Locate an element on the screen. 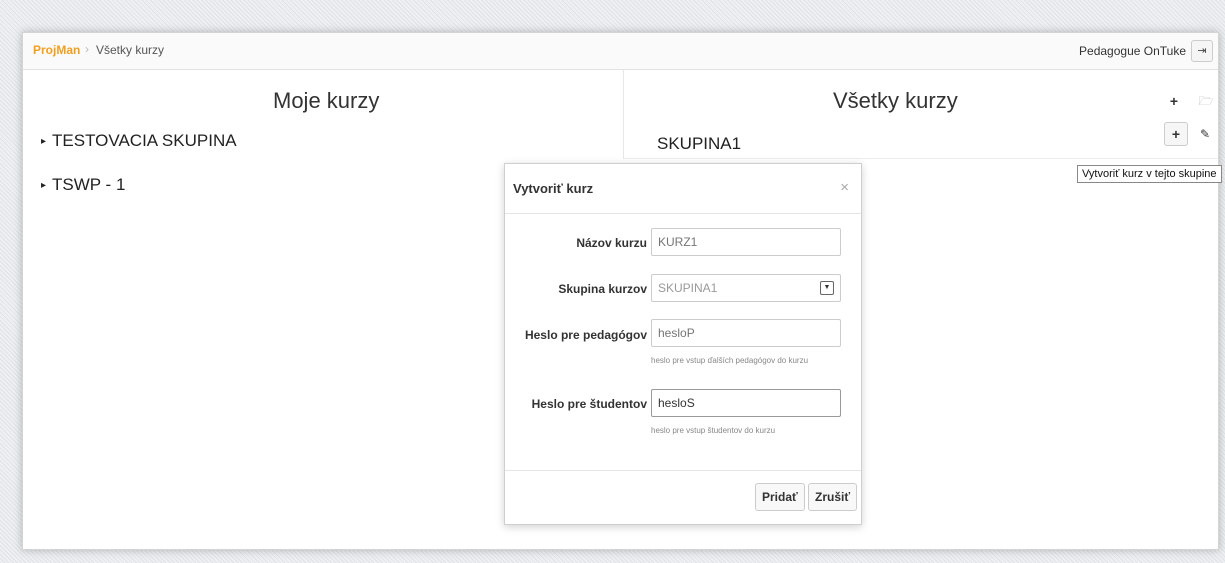 This screenshot has height=563, width=1225. my-group-item: ▸ TESTOVACIA SKUPINA is located at coordinates (139, 141).